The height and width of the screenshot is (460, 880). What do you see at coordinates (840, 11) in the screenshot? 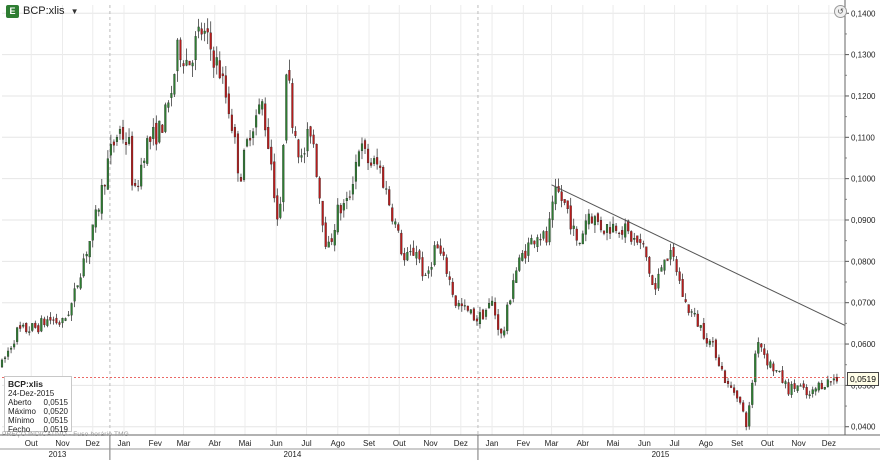
I see `zoom-reset-icon: ↺` at bounding box center [840, 11].